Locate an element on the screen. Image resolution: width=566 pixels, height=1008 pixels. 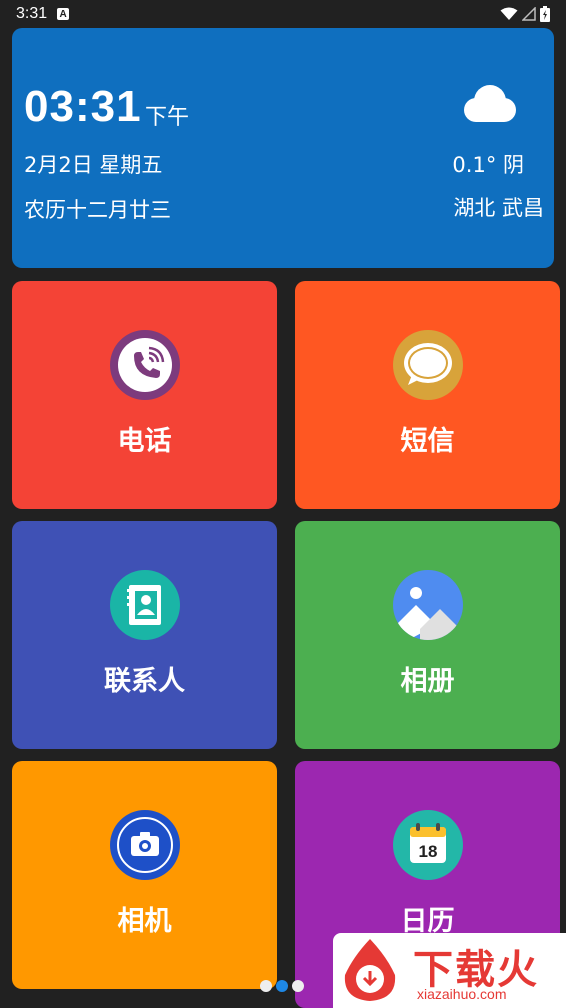
tile-gallery: 相册 is located at coordinates (427, 635).